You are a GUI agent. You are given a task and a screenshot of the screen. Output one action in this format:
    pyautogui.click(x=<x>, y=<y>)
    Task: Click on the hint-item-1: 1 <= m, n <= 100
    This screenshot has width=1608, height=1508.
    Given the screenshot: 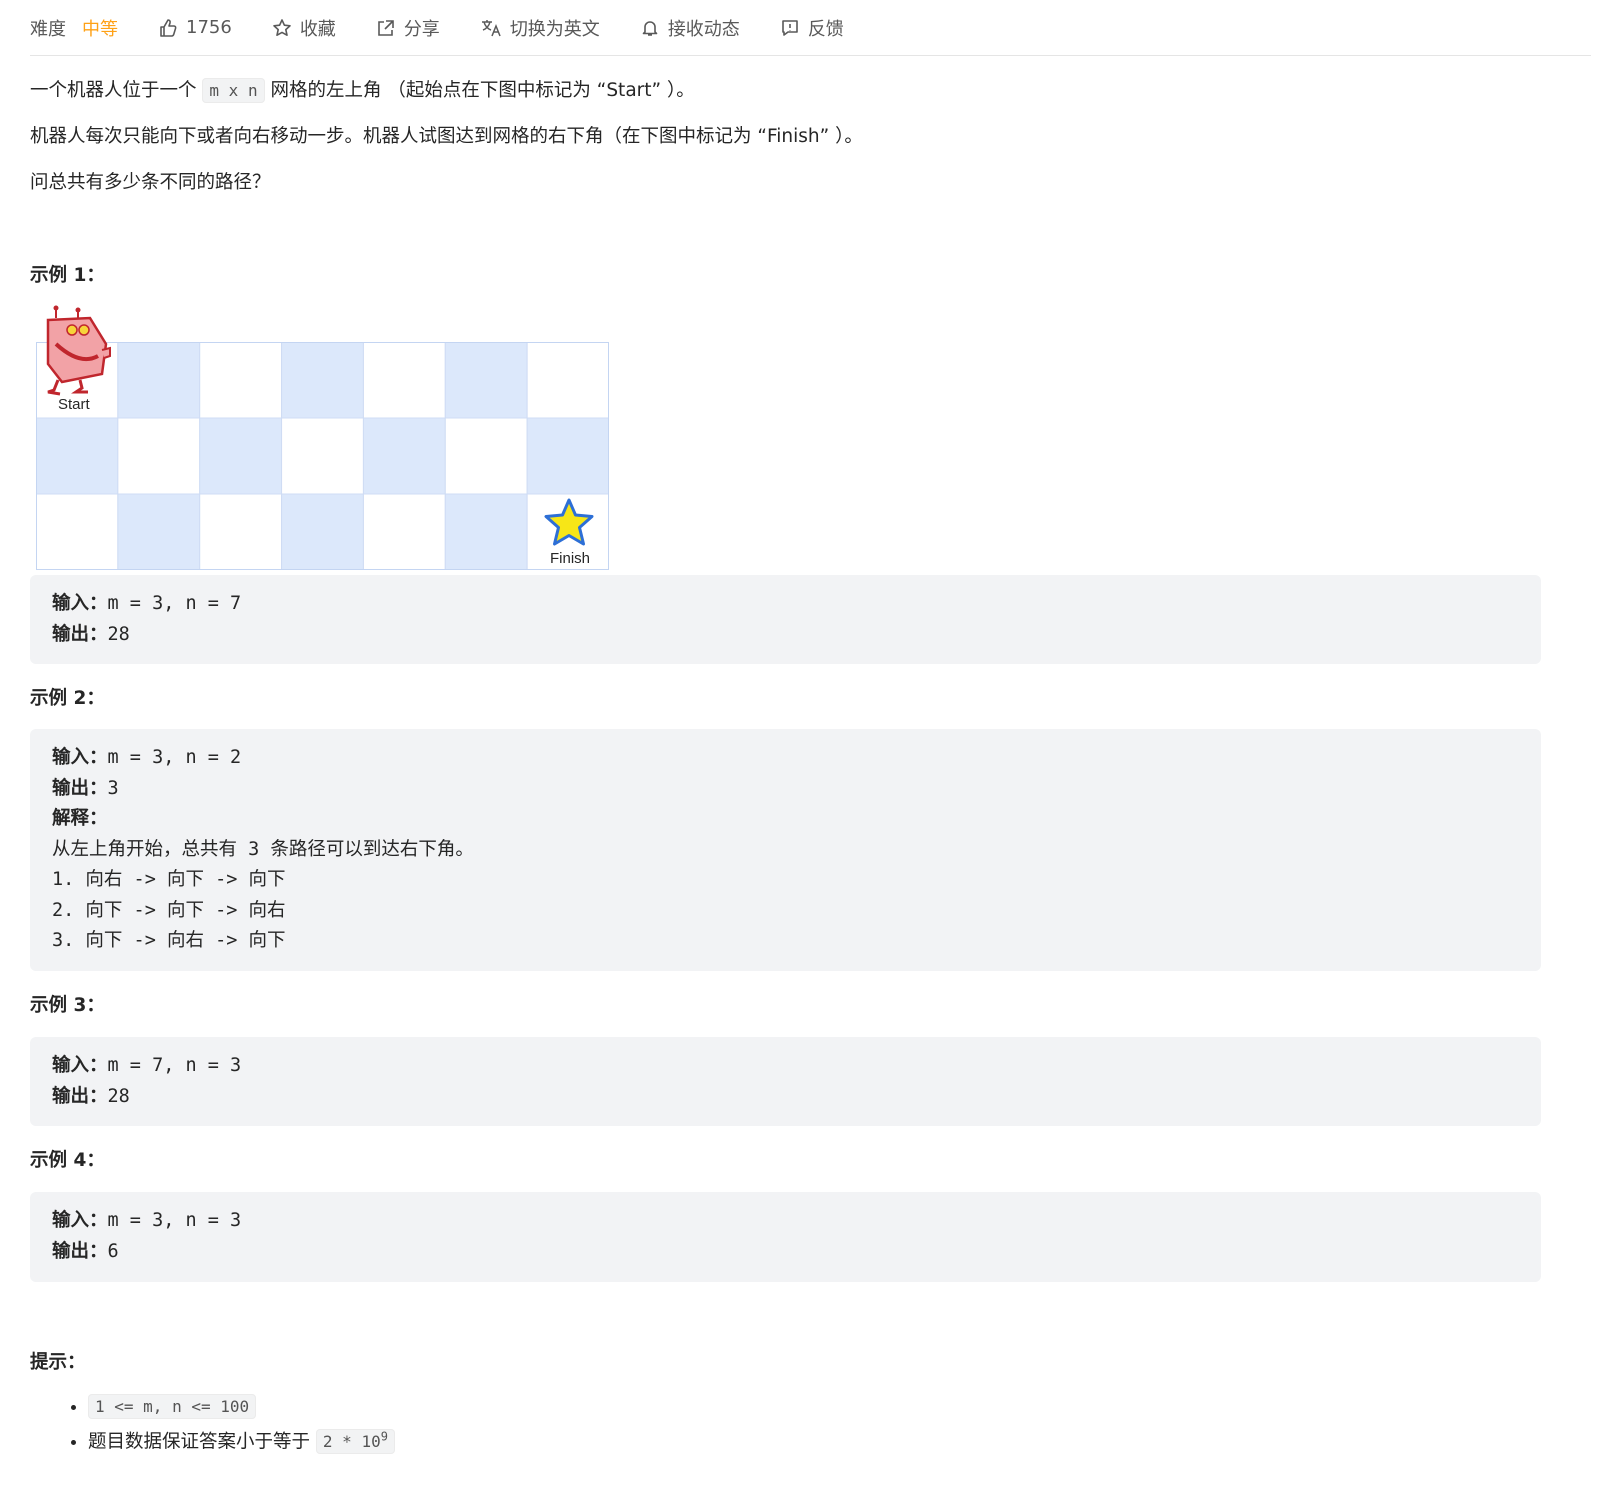 What is the action you would take?
    pyautogui.click(x=241, y=1407)
    